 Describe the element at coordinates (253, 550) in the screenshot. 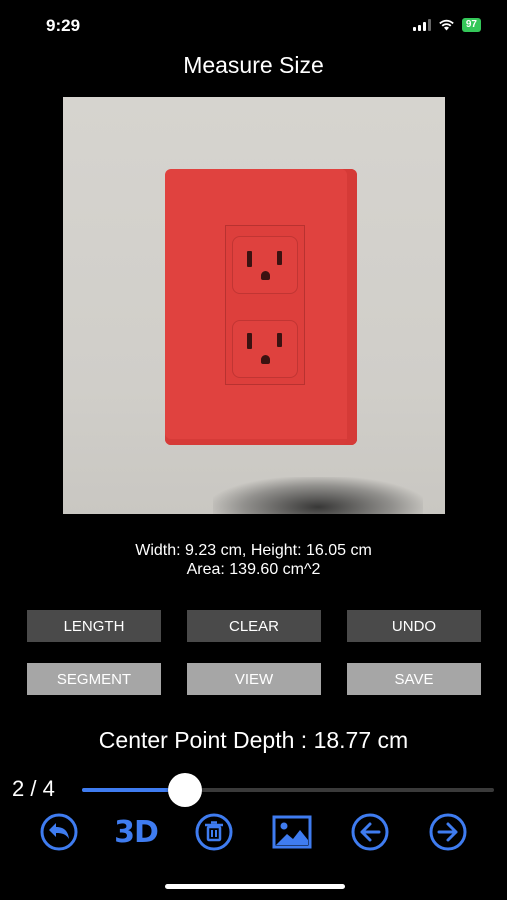

I see `dimensions-text: Width: 9.23 cm, Height: 16.05 cm` at that location.